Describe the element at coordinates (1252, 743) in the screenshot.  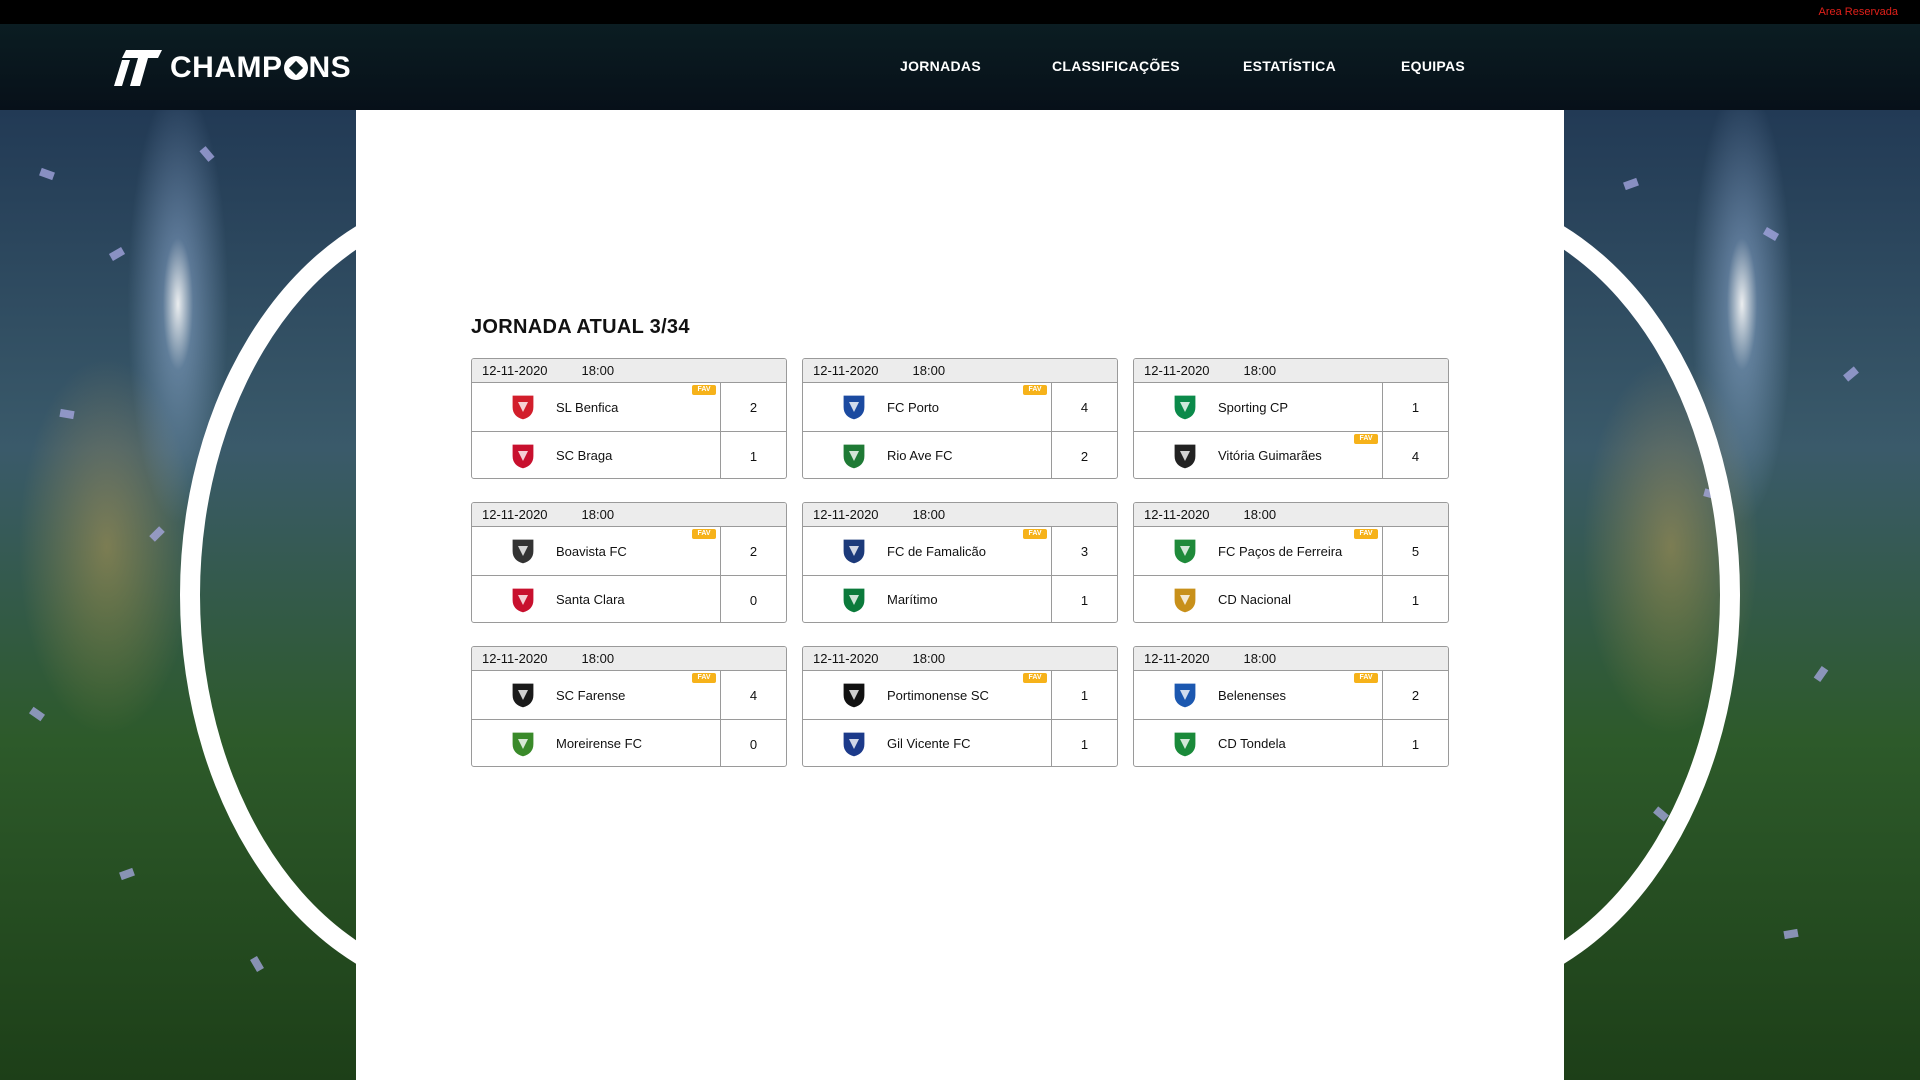
I see `team-name: CD Tondela` at that location.